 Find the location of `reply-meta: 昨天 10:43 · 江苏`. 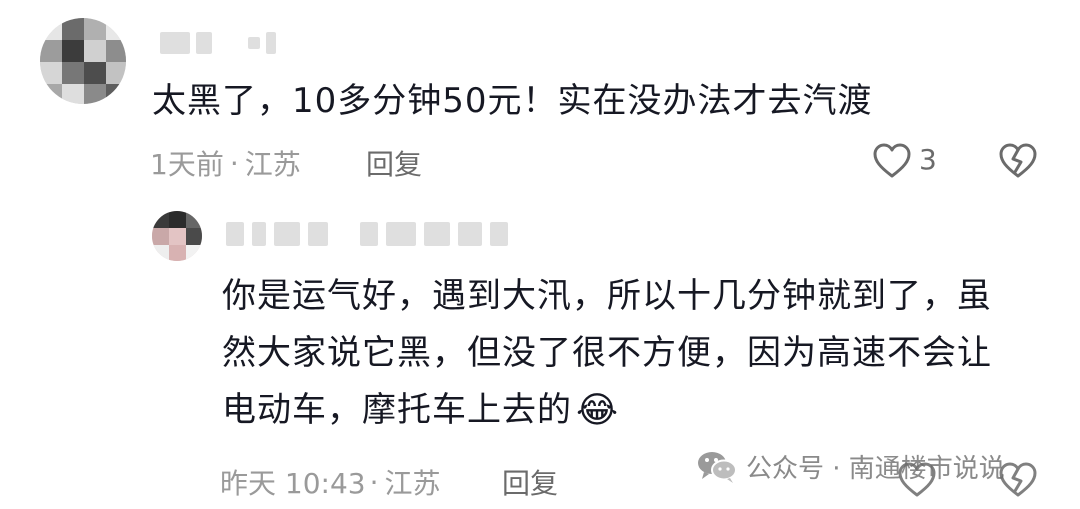

reply-meta: 昨天 10:43 · 江苏 is located at coordinates (330, 482).